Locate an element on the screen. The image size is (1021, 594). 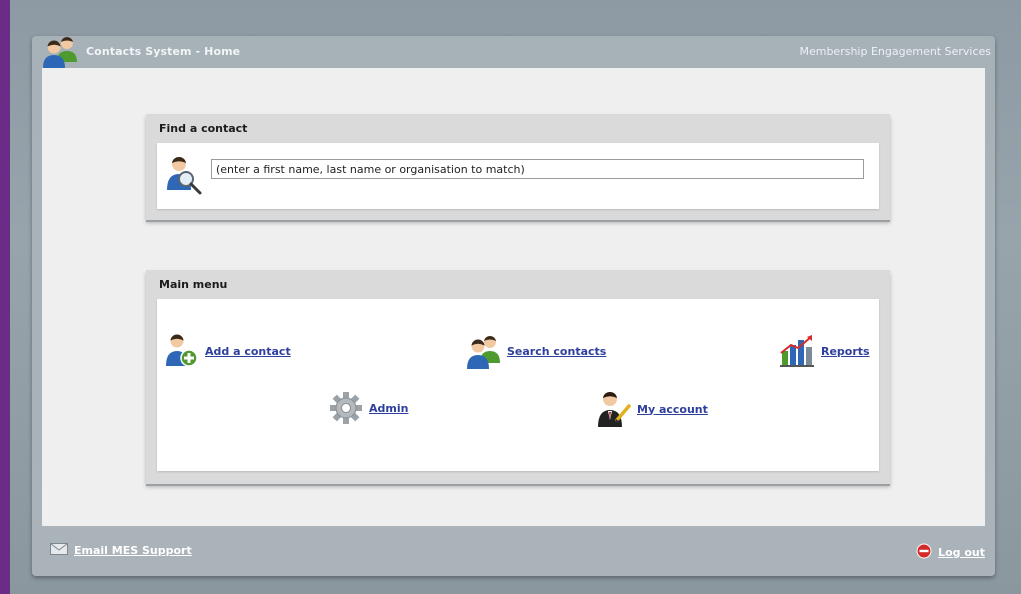
app-title: Contacts System - Home is located at coordinates (163, 51).